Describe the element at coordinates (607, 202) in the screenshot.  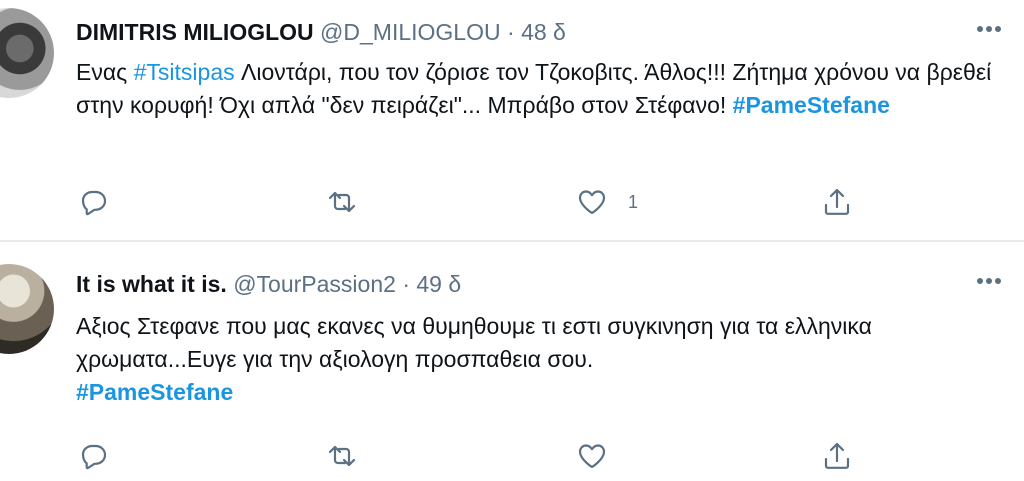
I see `like-button: 1` at that location.